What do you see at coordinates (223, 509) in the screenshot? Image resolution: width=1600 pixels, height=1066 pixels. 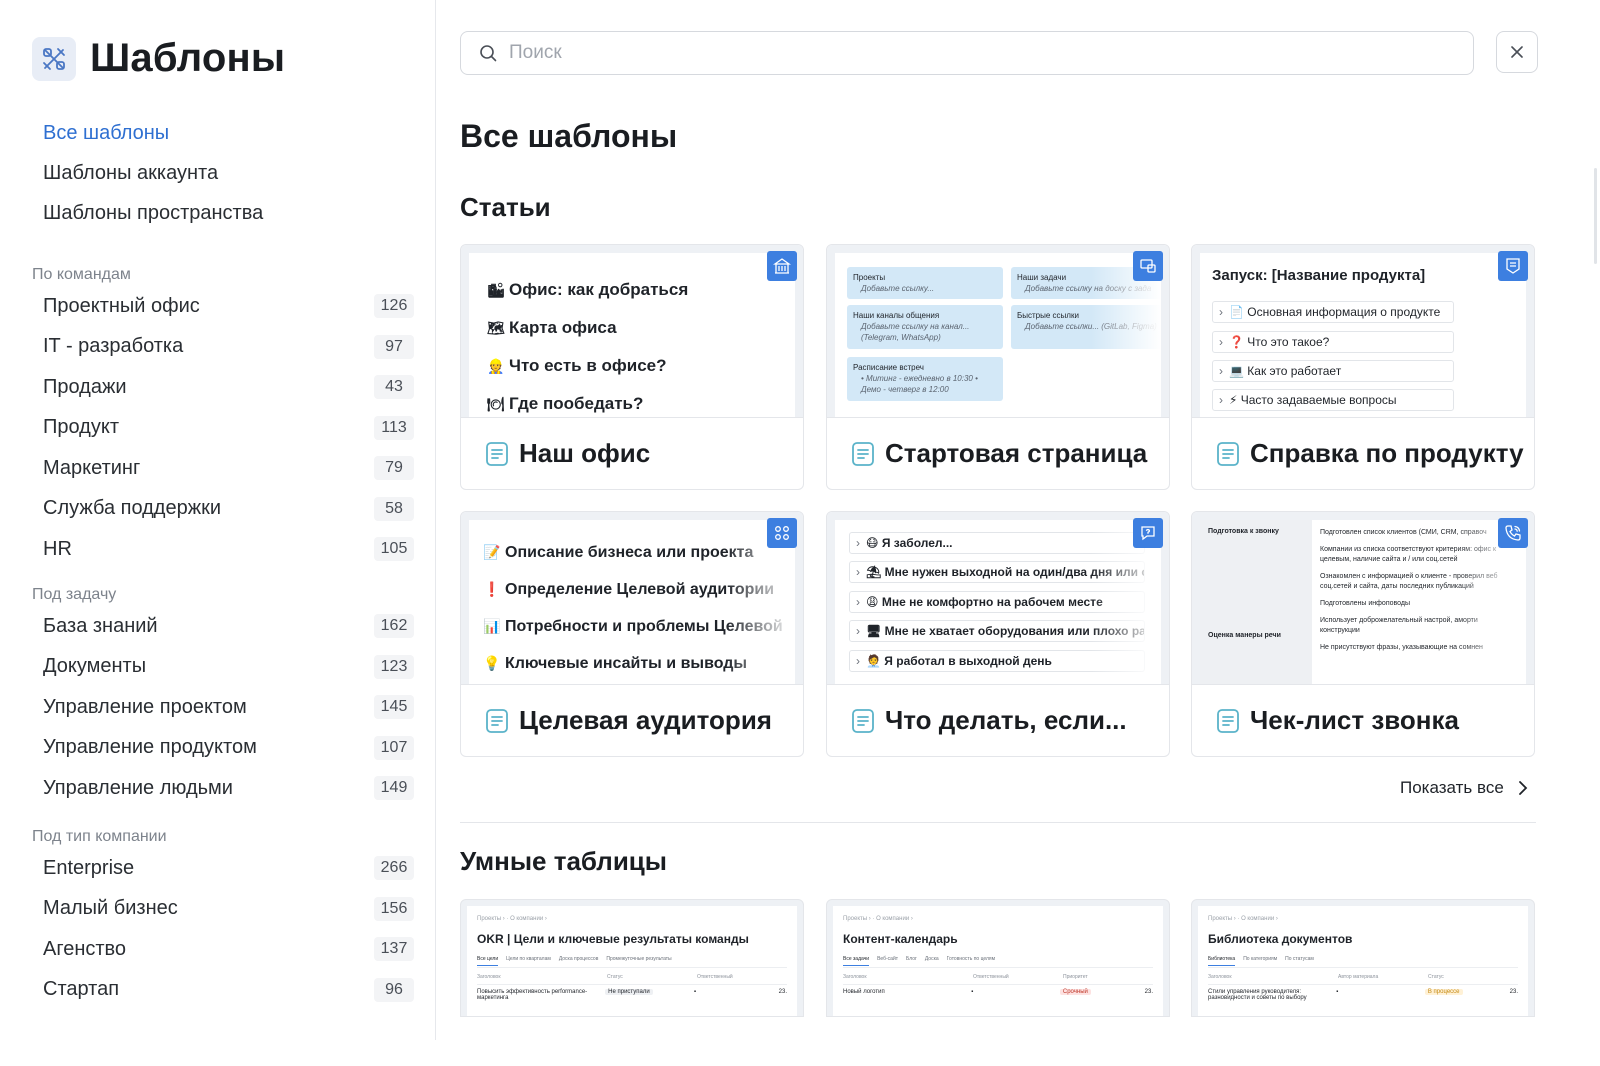 I see `sidebar-item-support: Служба поддержки 58` at bounding box center [223, 509].